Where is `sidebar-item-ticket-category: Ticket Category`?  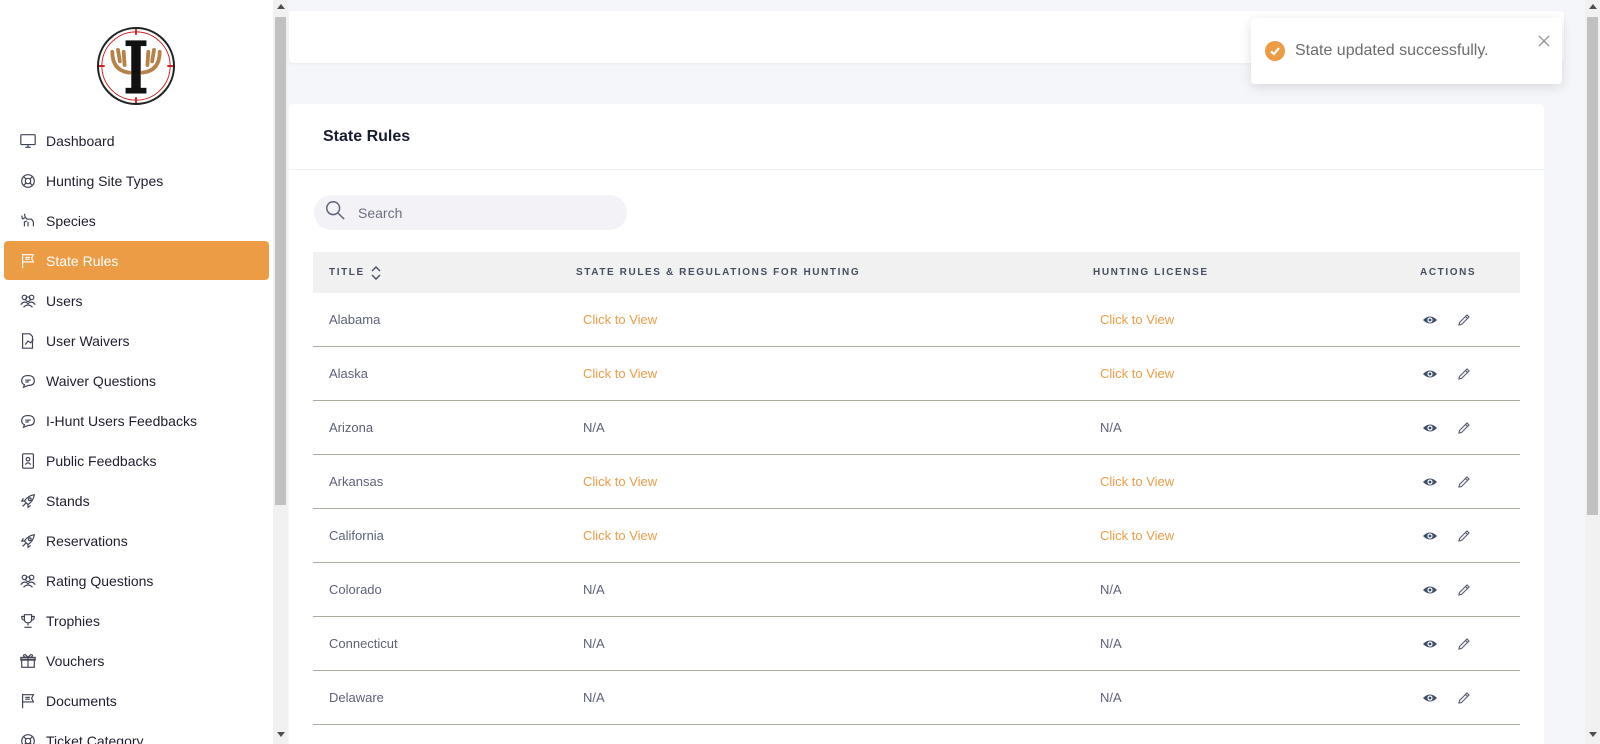 sidebar-item-ticket-category: Ticket Category is located at coordinates (136, 732).